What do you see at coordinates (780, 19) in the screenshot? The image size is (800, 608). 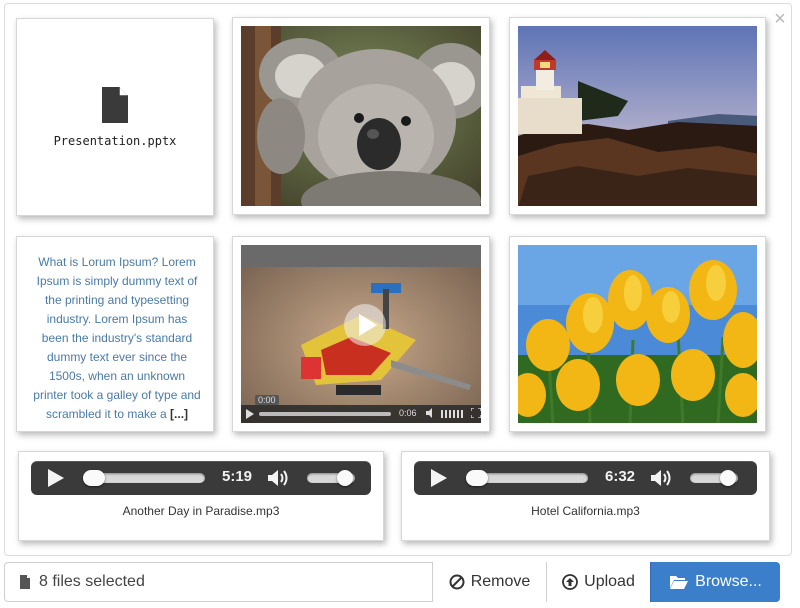 I see `close-icon: ×` at bounding box center [780, 19].